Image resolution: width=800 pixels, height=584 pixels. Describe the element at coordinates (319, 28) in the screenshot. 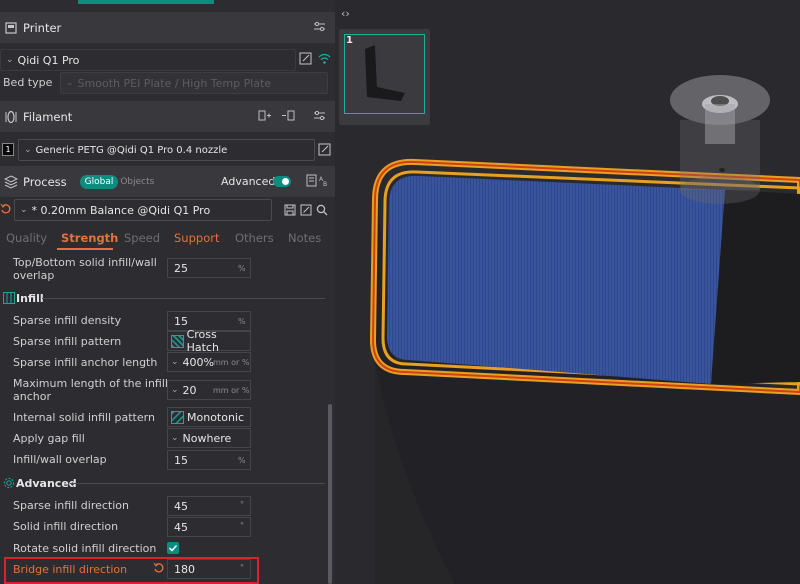

I see `printer-settings-icon` at that location.